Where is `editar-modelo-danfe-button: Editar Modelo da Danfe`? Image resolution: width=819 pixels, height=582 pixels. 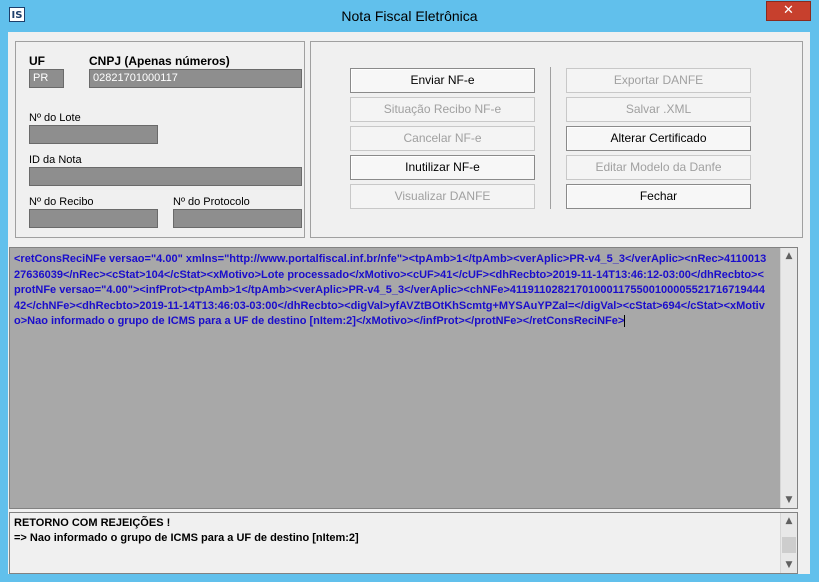
editar-modelo-danfe-button: Editar Modelo da Danfe is located at coordinates (658, 167).